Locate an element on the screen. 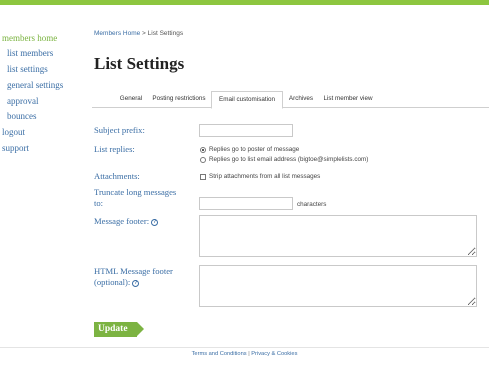 Image resolution: width=489 pixels, height=376 pixels. terms-link: Terms and Conditions is located at coordinates (219, 354).